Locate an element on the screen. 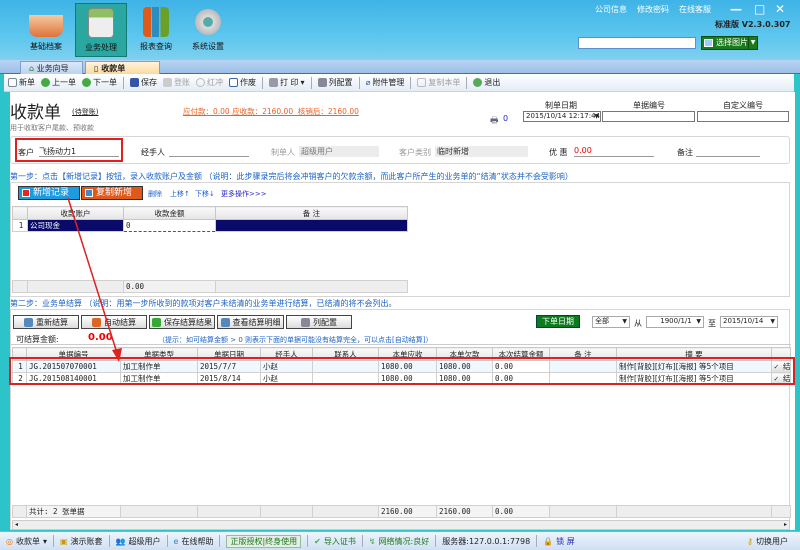  license-status: 正版授权|终身使用 is located at coordinates (264, 541).